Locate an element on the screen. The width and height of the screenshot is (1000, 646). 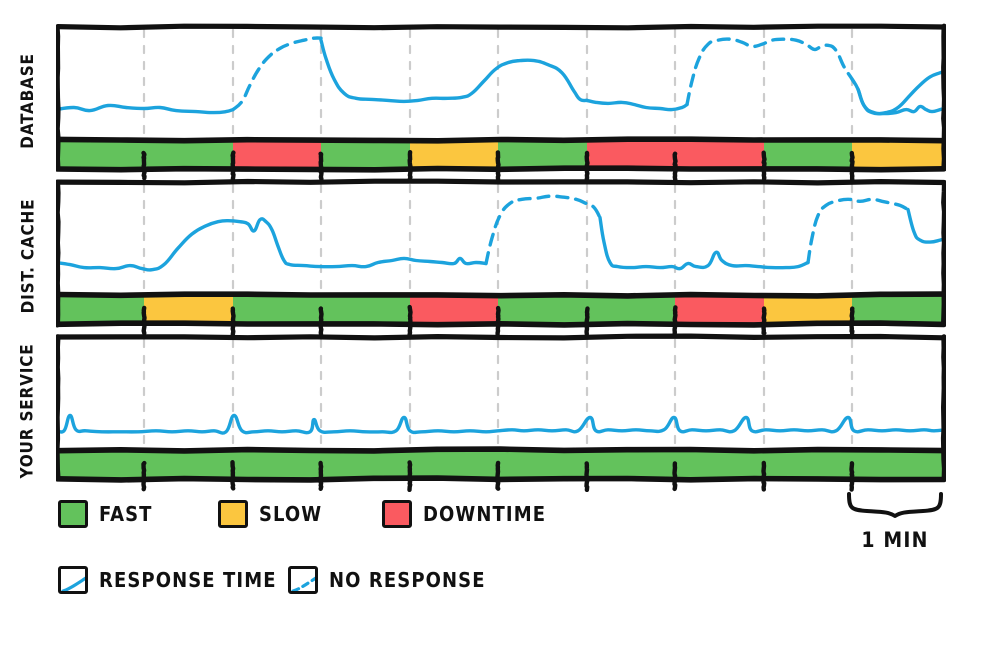
legend-label-no-response: NO RESPONSE is located at coordinates (407, 580).